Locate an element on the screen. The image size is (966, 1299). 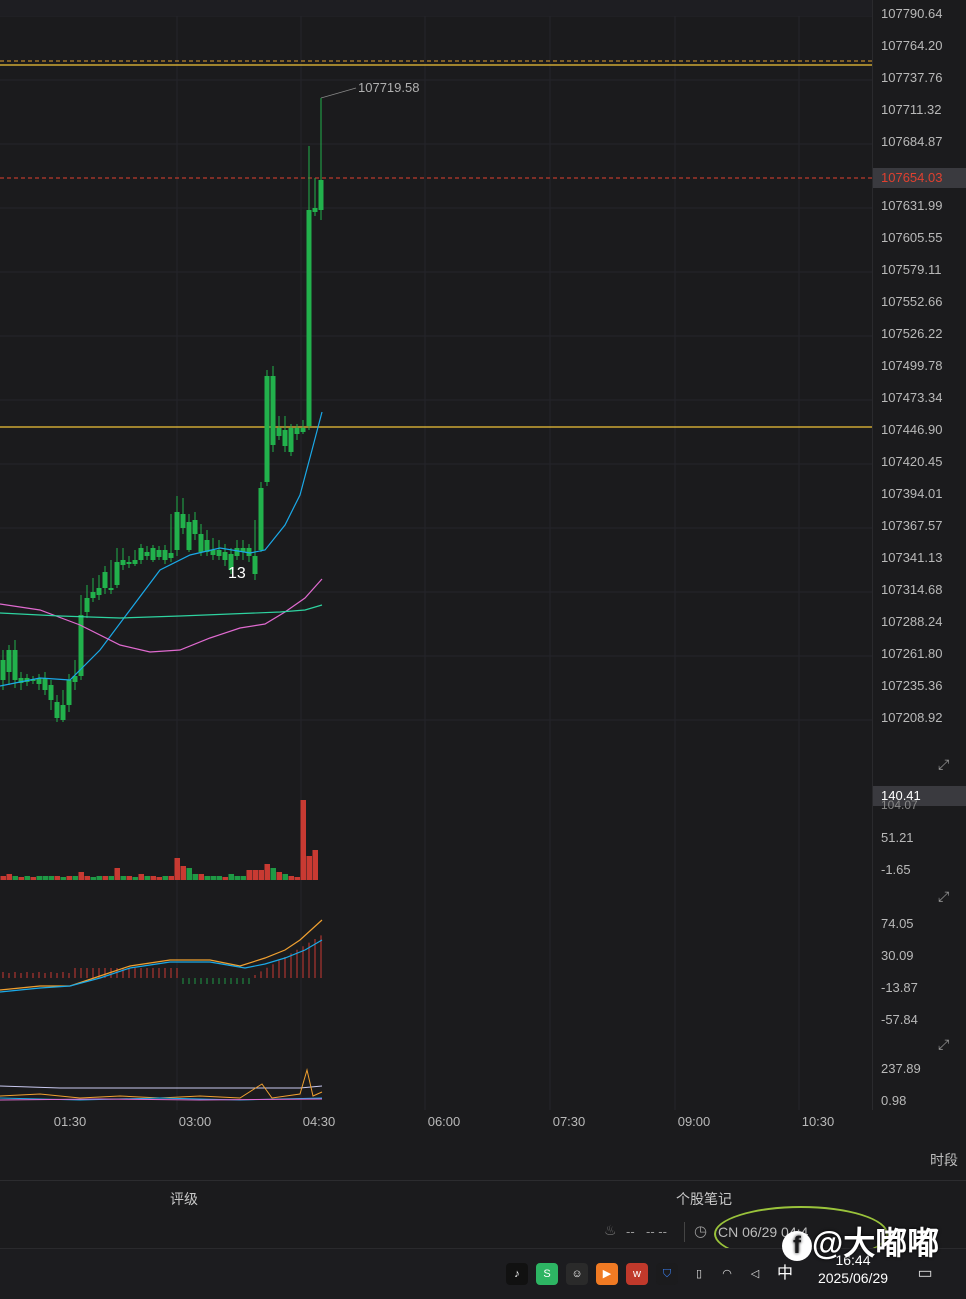
divider is located at coordinates (684, 1232).